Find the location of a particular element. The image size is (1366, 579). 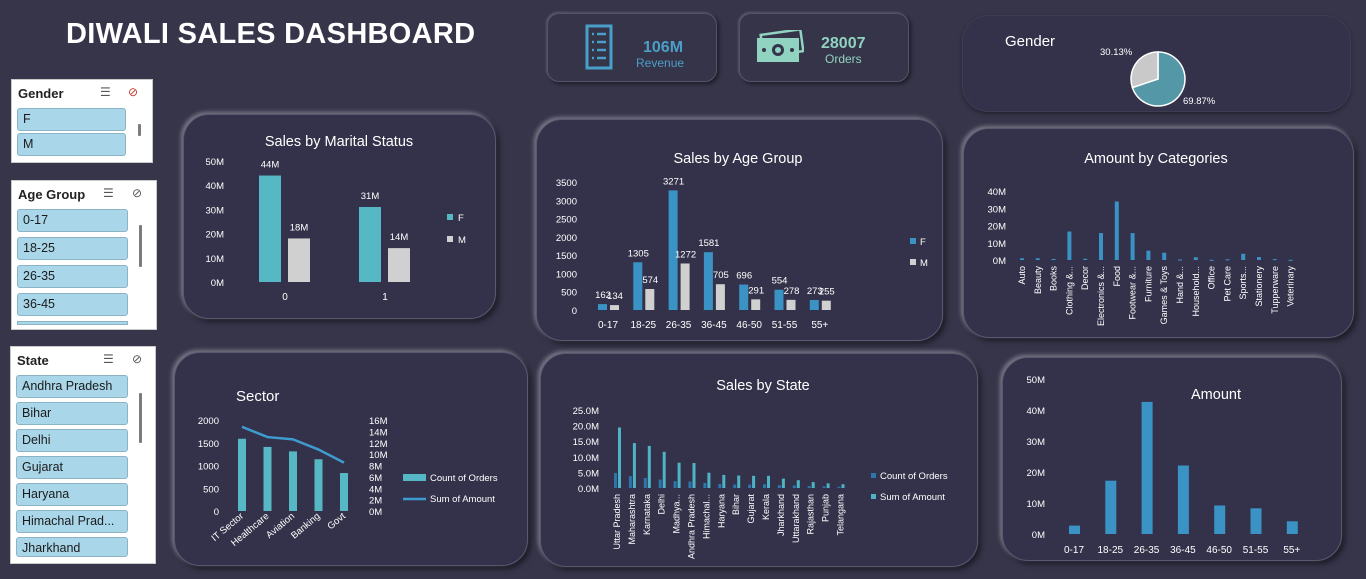

x-tick-label: Tupperware is located at coordinates (1275, 290).